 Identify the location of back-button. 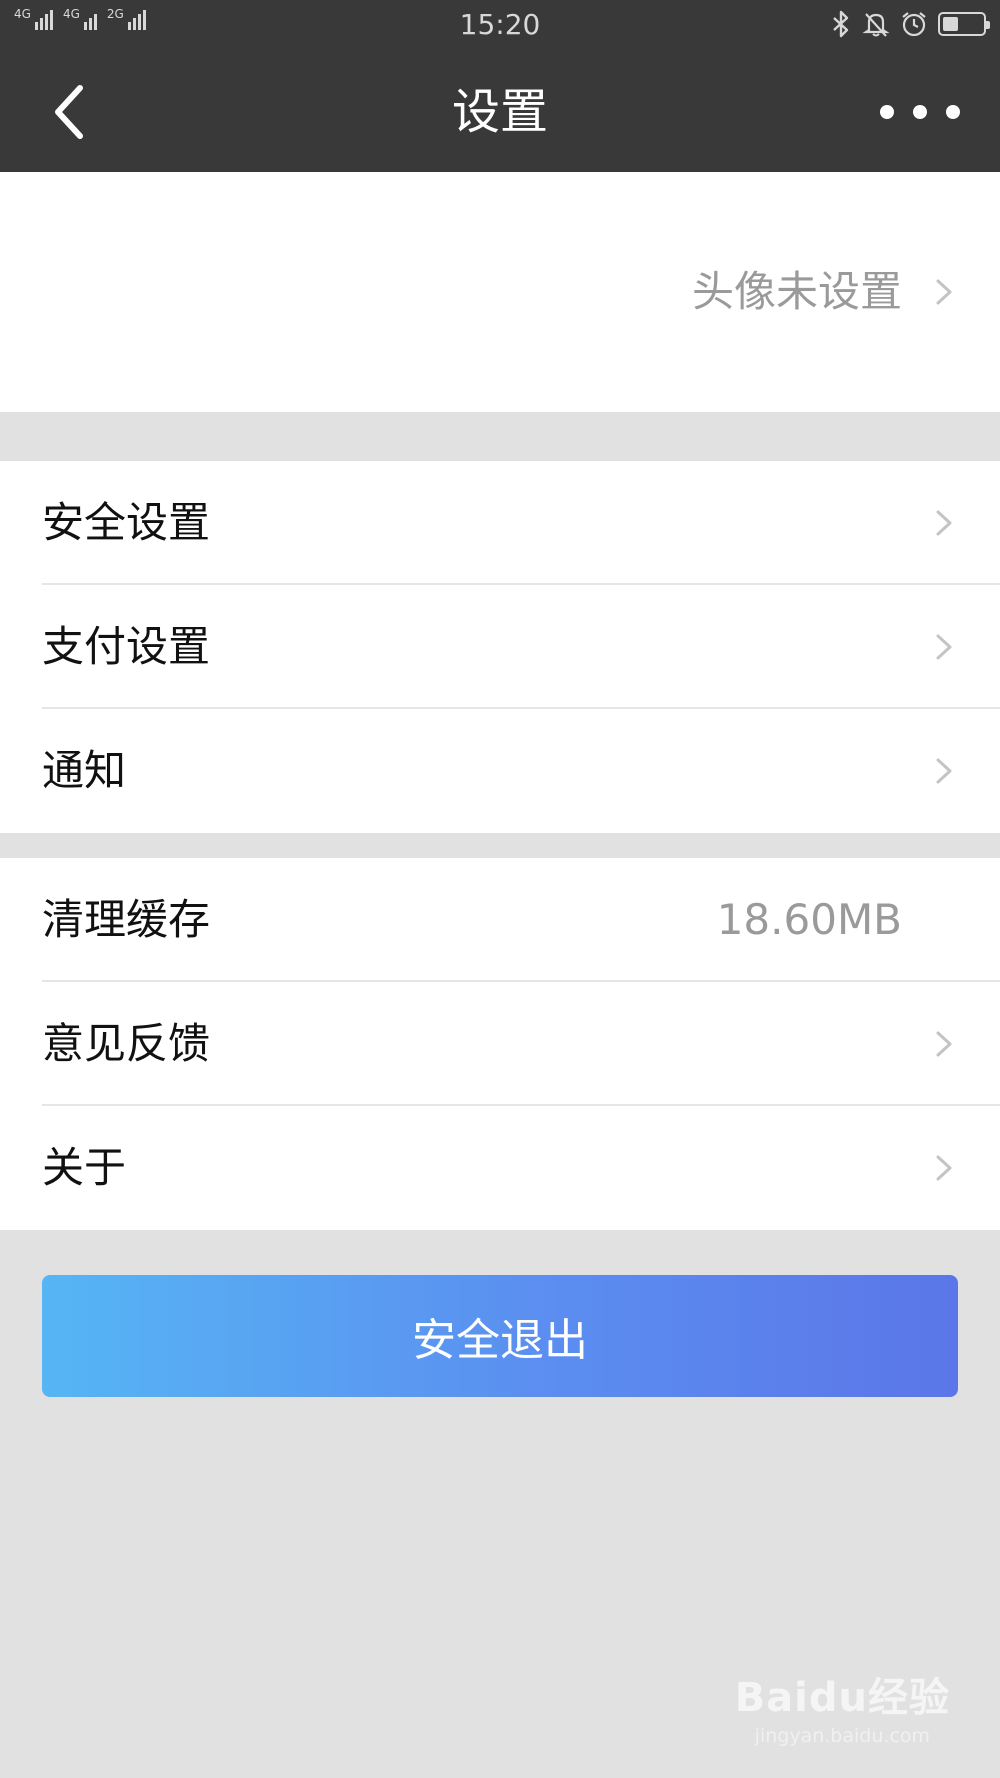
(80, 112).